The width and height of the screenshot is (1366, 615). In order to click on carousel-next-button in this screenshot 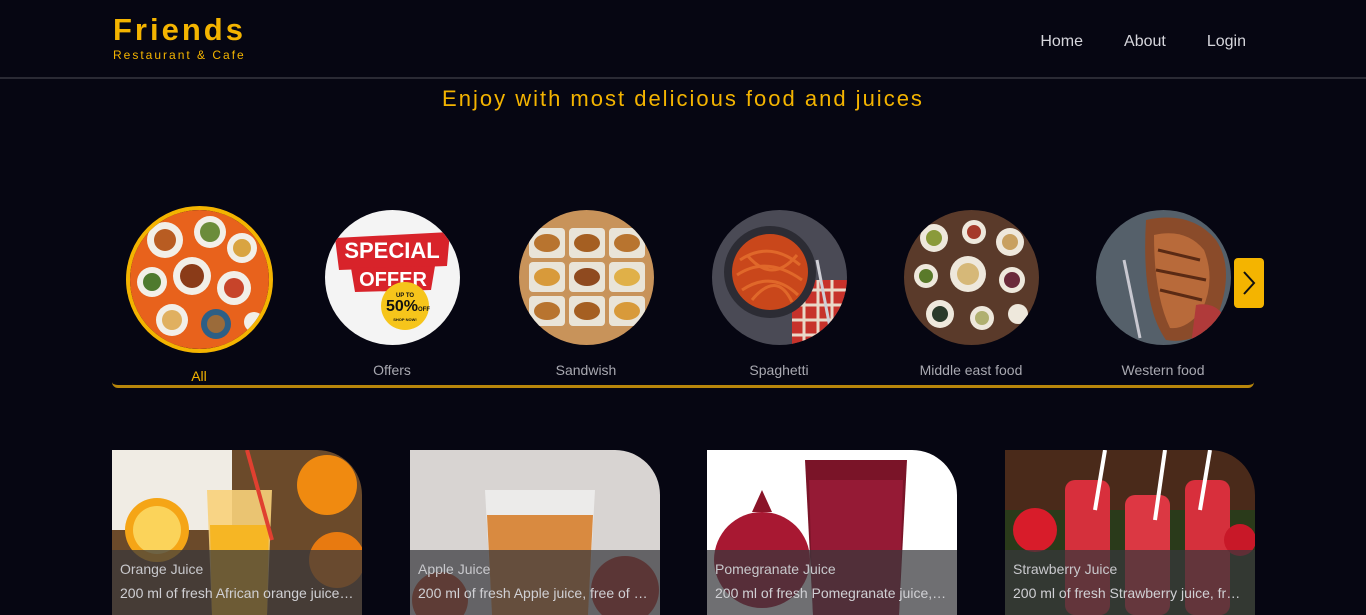, I will do `click(1249, 283)`.